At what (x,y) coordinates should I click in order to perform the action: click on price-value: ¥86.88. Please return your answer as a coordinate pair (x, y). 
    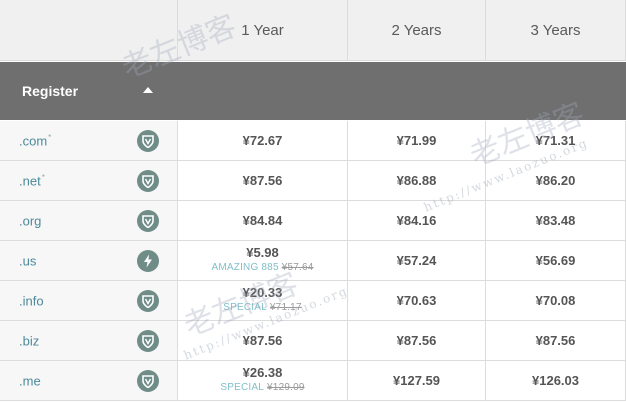
    Looking at the image, I should click on (416, 180).